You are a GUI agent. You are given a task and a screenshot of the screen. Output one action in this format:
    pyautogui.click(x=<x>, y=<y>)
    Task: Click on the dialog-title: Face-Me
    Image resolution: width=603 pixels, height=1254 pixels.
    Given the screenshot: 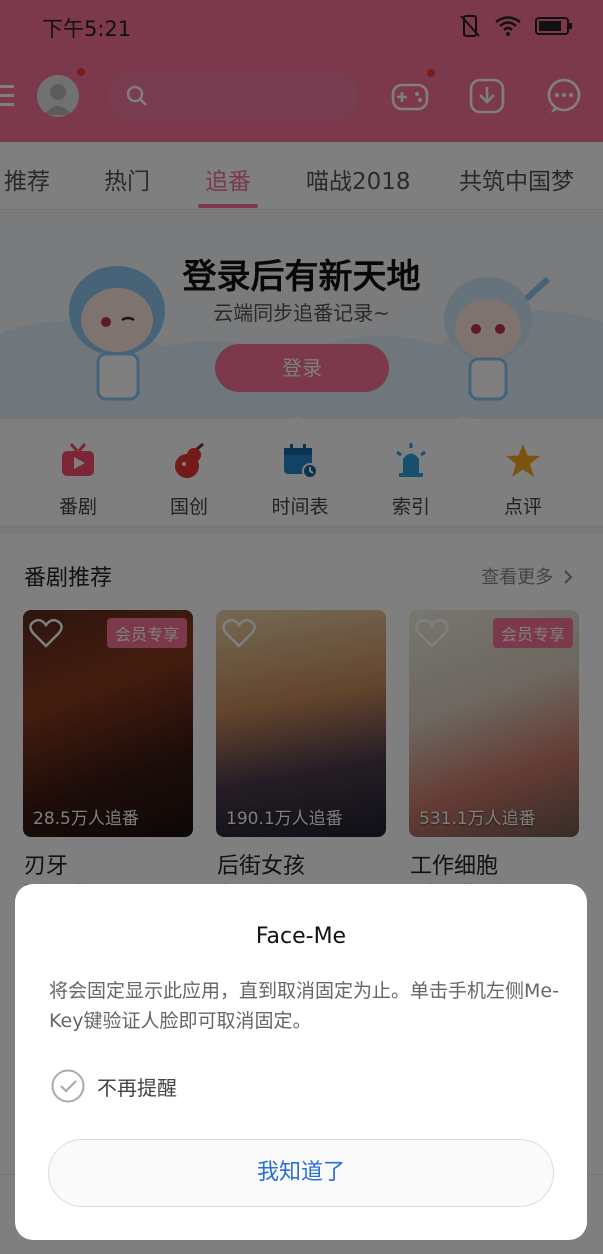 What is the action you would take?
    pyautogui.click(x=301, y=936)
    